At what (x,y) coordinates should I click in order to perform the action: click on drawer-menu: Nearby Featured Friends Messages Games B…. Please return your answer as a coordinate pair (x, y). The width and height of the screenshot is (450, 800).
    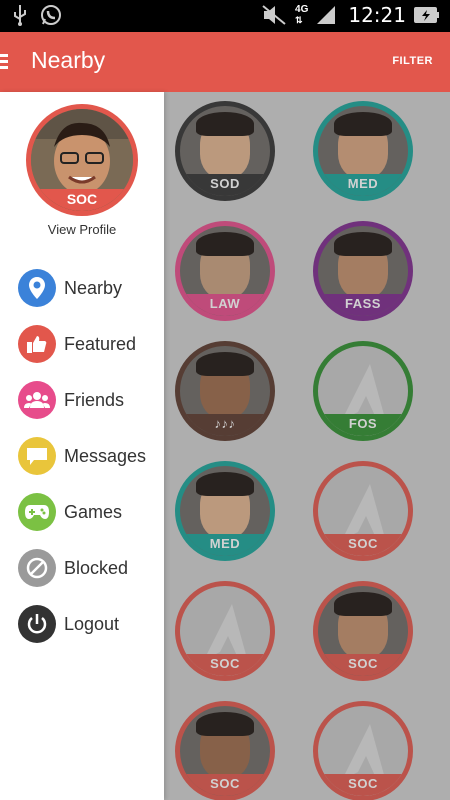
    Looking at the image, I should click on (82, 456).